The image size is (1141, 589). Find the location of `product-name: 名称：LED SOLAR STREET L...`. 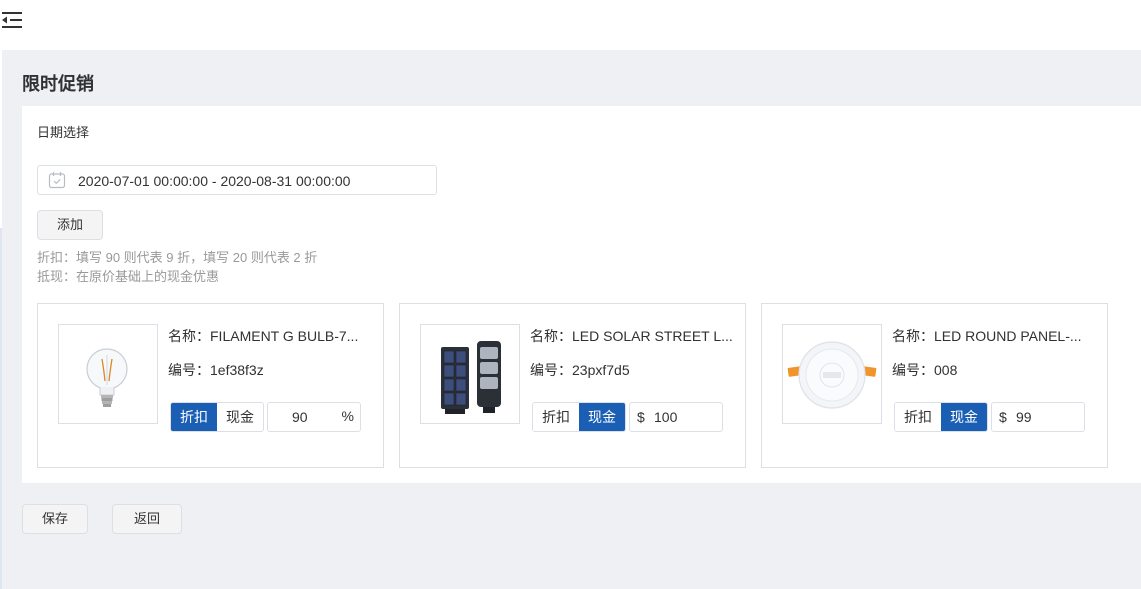

product-name: 名称：LED SOLAR STREET L... is located at coordinates (631, 336).